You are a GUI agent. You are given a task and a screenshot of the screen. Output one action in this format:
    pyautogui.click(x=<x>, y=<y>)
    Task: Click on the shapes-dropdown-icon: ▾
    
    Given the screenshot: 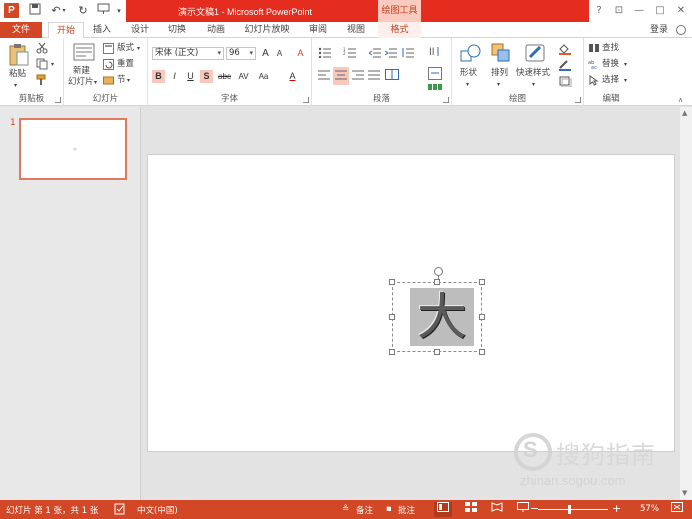 What is the action you would take?
    pyautogui.click(x=467, y=84)
    